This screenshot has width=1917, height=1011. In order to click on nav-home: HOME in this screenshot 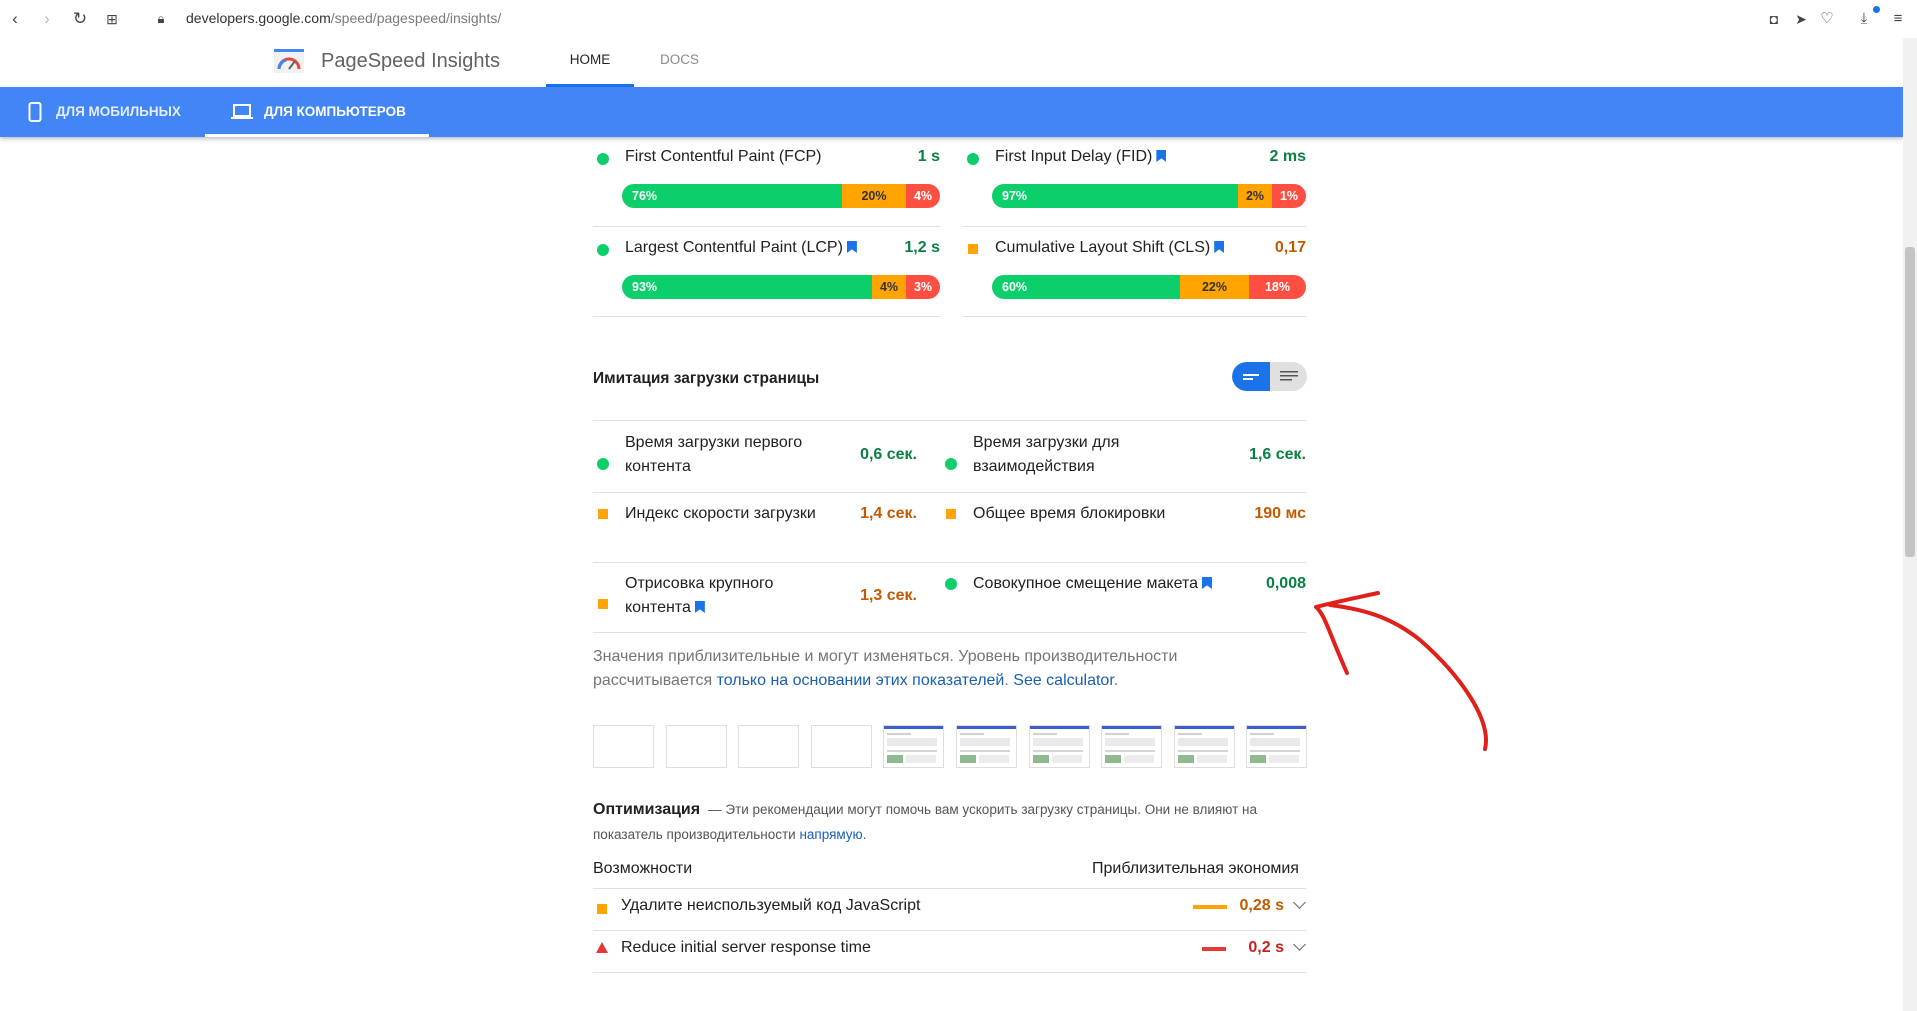, I will do `click(590, 59)`.